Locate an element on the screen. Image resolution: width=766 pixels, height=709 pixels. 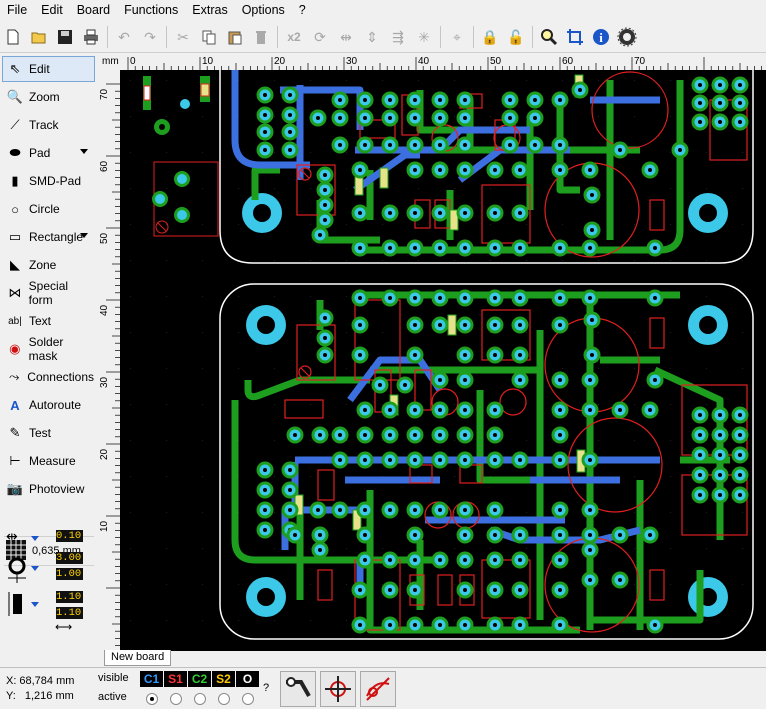
paste-icon is located at coordinates (235, 37).